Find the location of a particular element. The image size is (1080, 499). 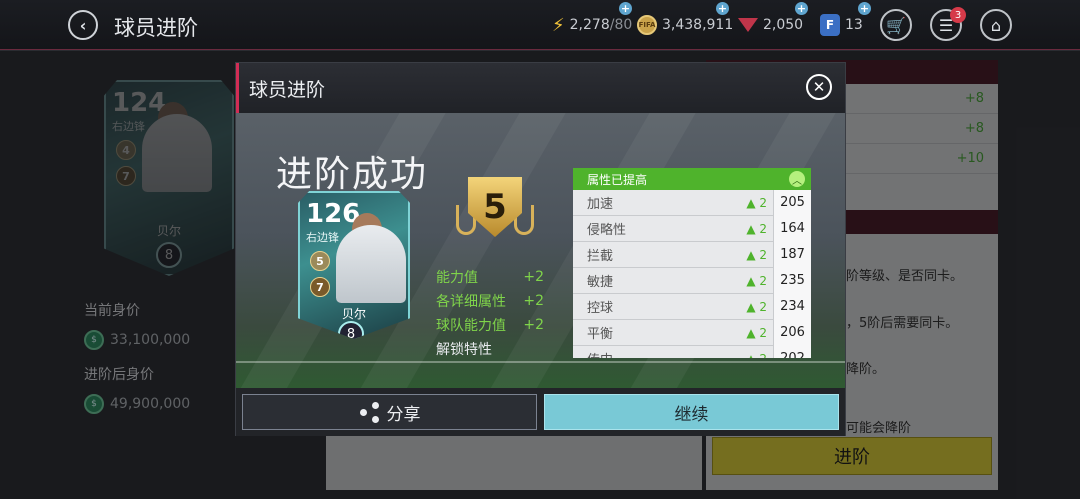

stats-header: 属性已提高 ︿ is located at coordinates (692, 179).